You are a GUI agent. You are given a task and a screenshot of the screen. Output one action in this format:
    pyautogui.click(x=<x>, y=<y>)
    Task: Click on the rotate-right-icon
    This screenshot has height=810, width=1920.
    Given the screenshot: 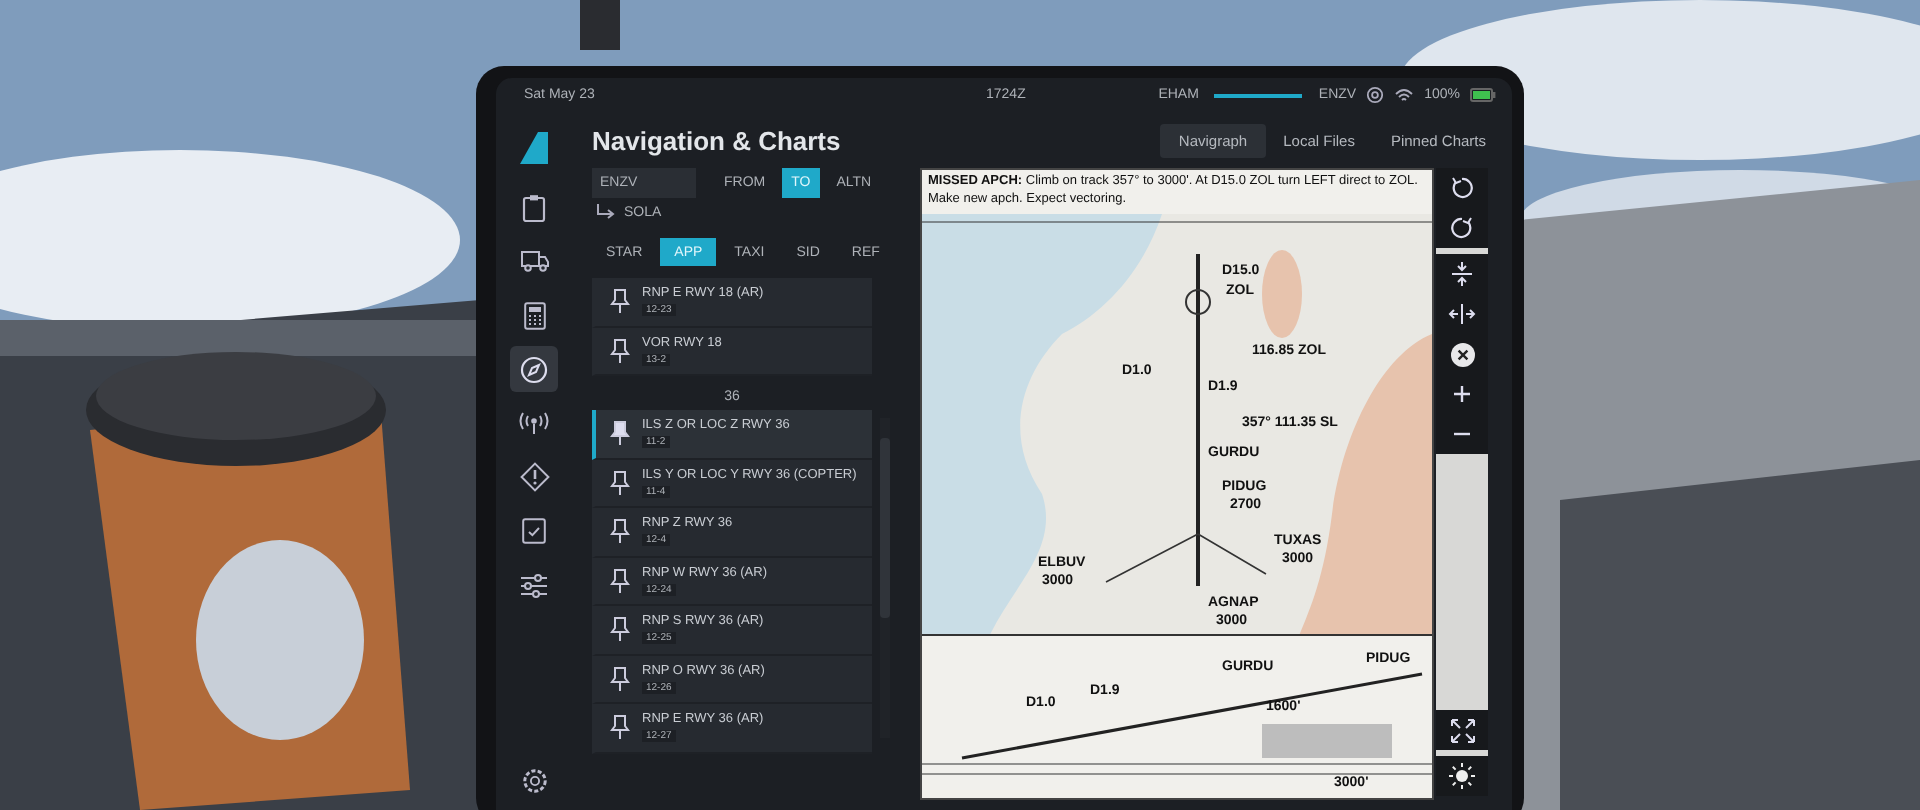 What is the action you would take?
    pyautogui.click(x=1462, y=228)
    